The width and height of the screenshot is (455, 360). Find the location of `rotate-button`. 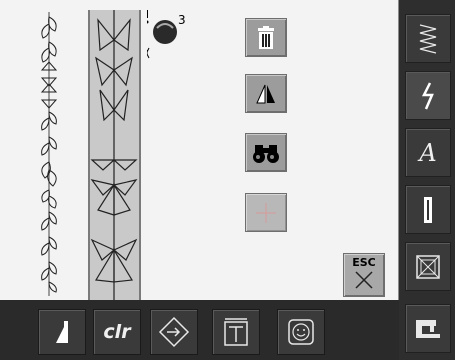

rotate-button is located at coordinates (174, 332).